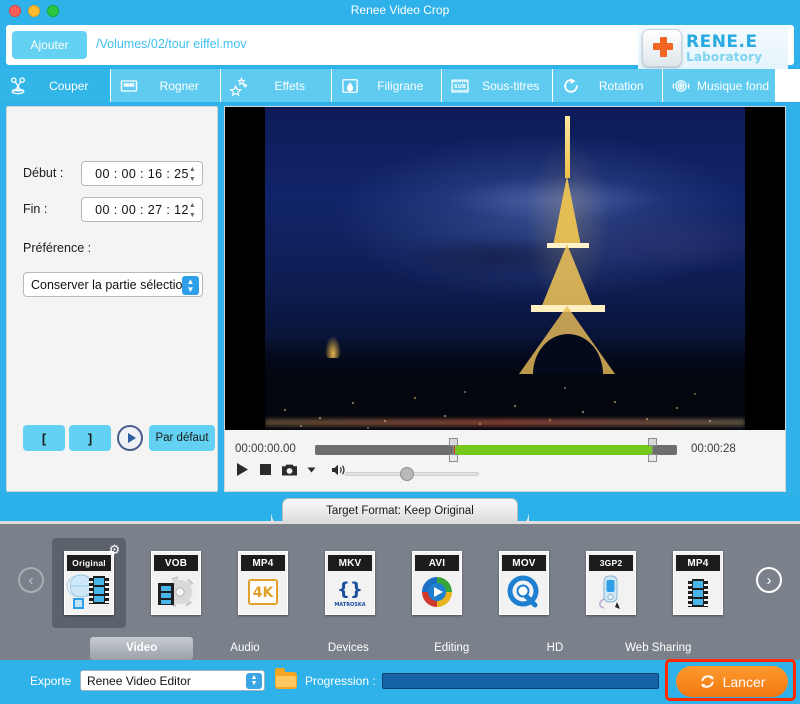 The width and height of the screenshot is (800, 704). What do you see at coordinates (286, 678) in the screenshot?
I see `folder-icon` at bounding box center [286, 678].